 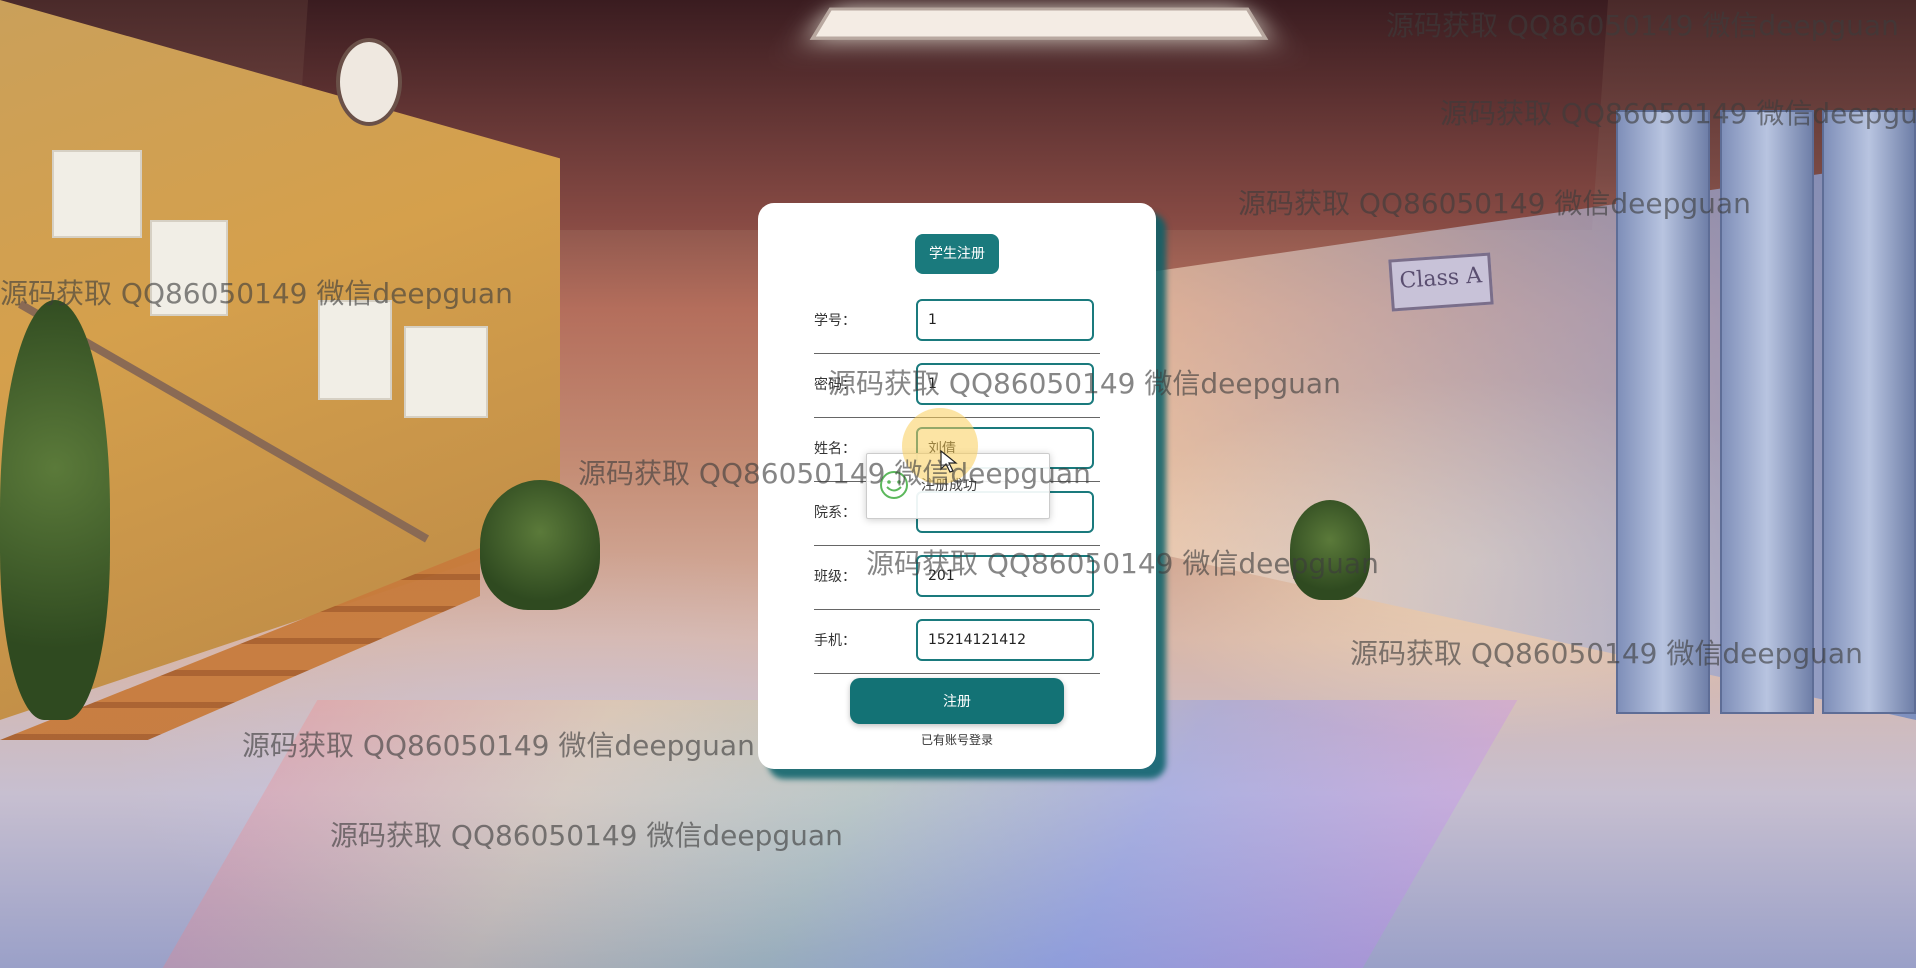 What do you see at coordinates (835, 641) in the screenshot?
I see `phone-label: 手机：` at bounding box center [835, 641].